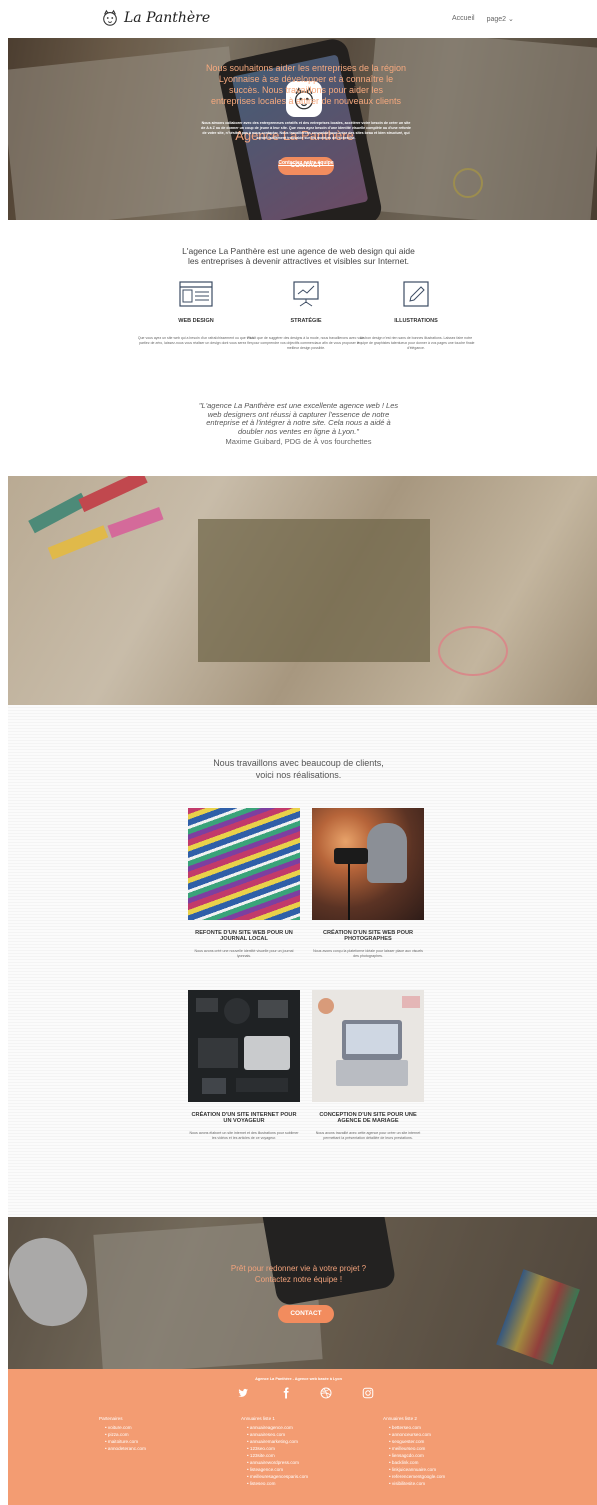 The width and height of the screenshot is (597, 1505). I want to click on site-header: La Panthère Accueil page2 ⌄, so click(298, 19).